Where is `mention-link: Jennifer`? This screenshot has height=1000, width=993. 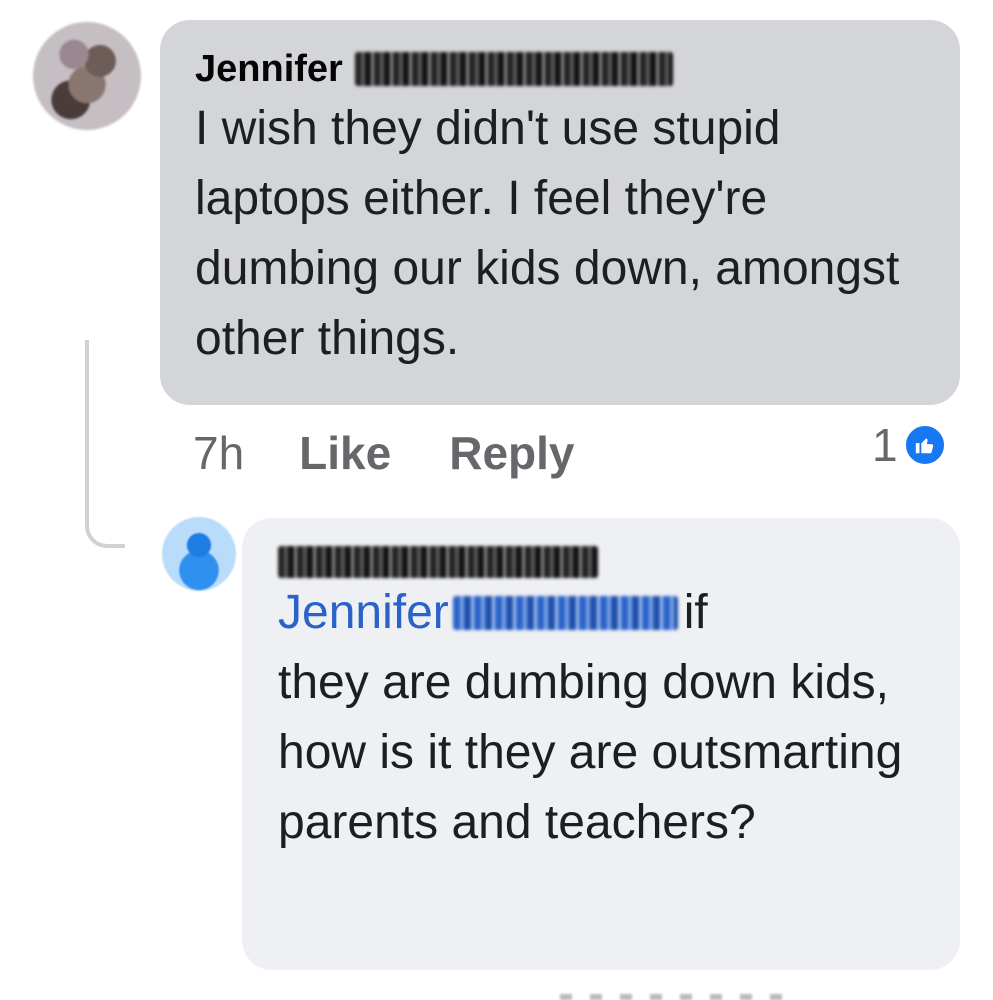 mention-link: Jennifer is located at coordinates (481, 612).